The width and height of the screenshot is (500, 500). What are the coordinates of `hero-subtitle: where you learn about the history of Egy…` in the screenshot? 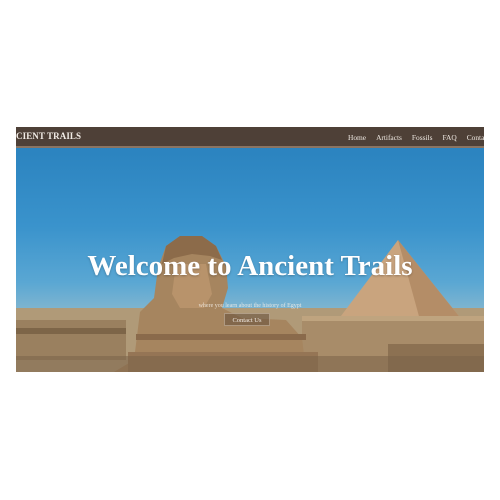 It's located at (250, 306).